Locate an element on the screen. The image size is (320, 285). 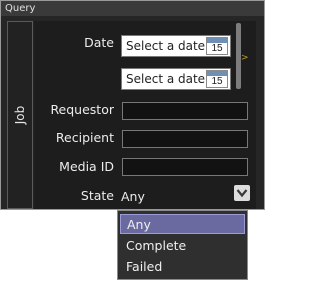
recipient-input is located at coordinates (185, 139).